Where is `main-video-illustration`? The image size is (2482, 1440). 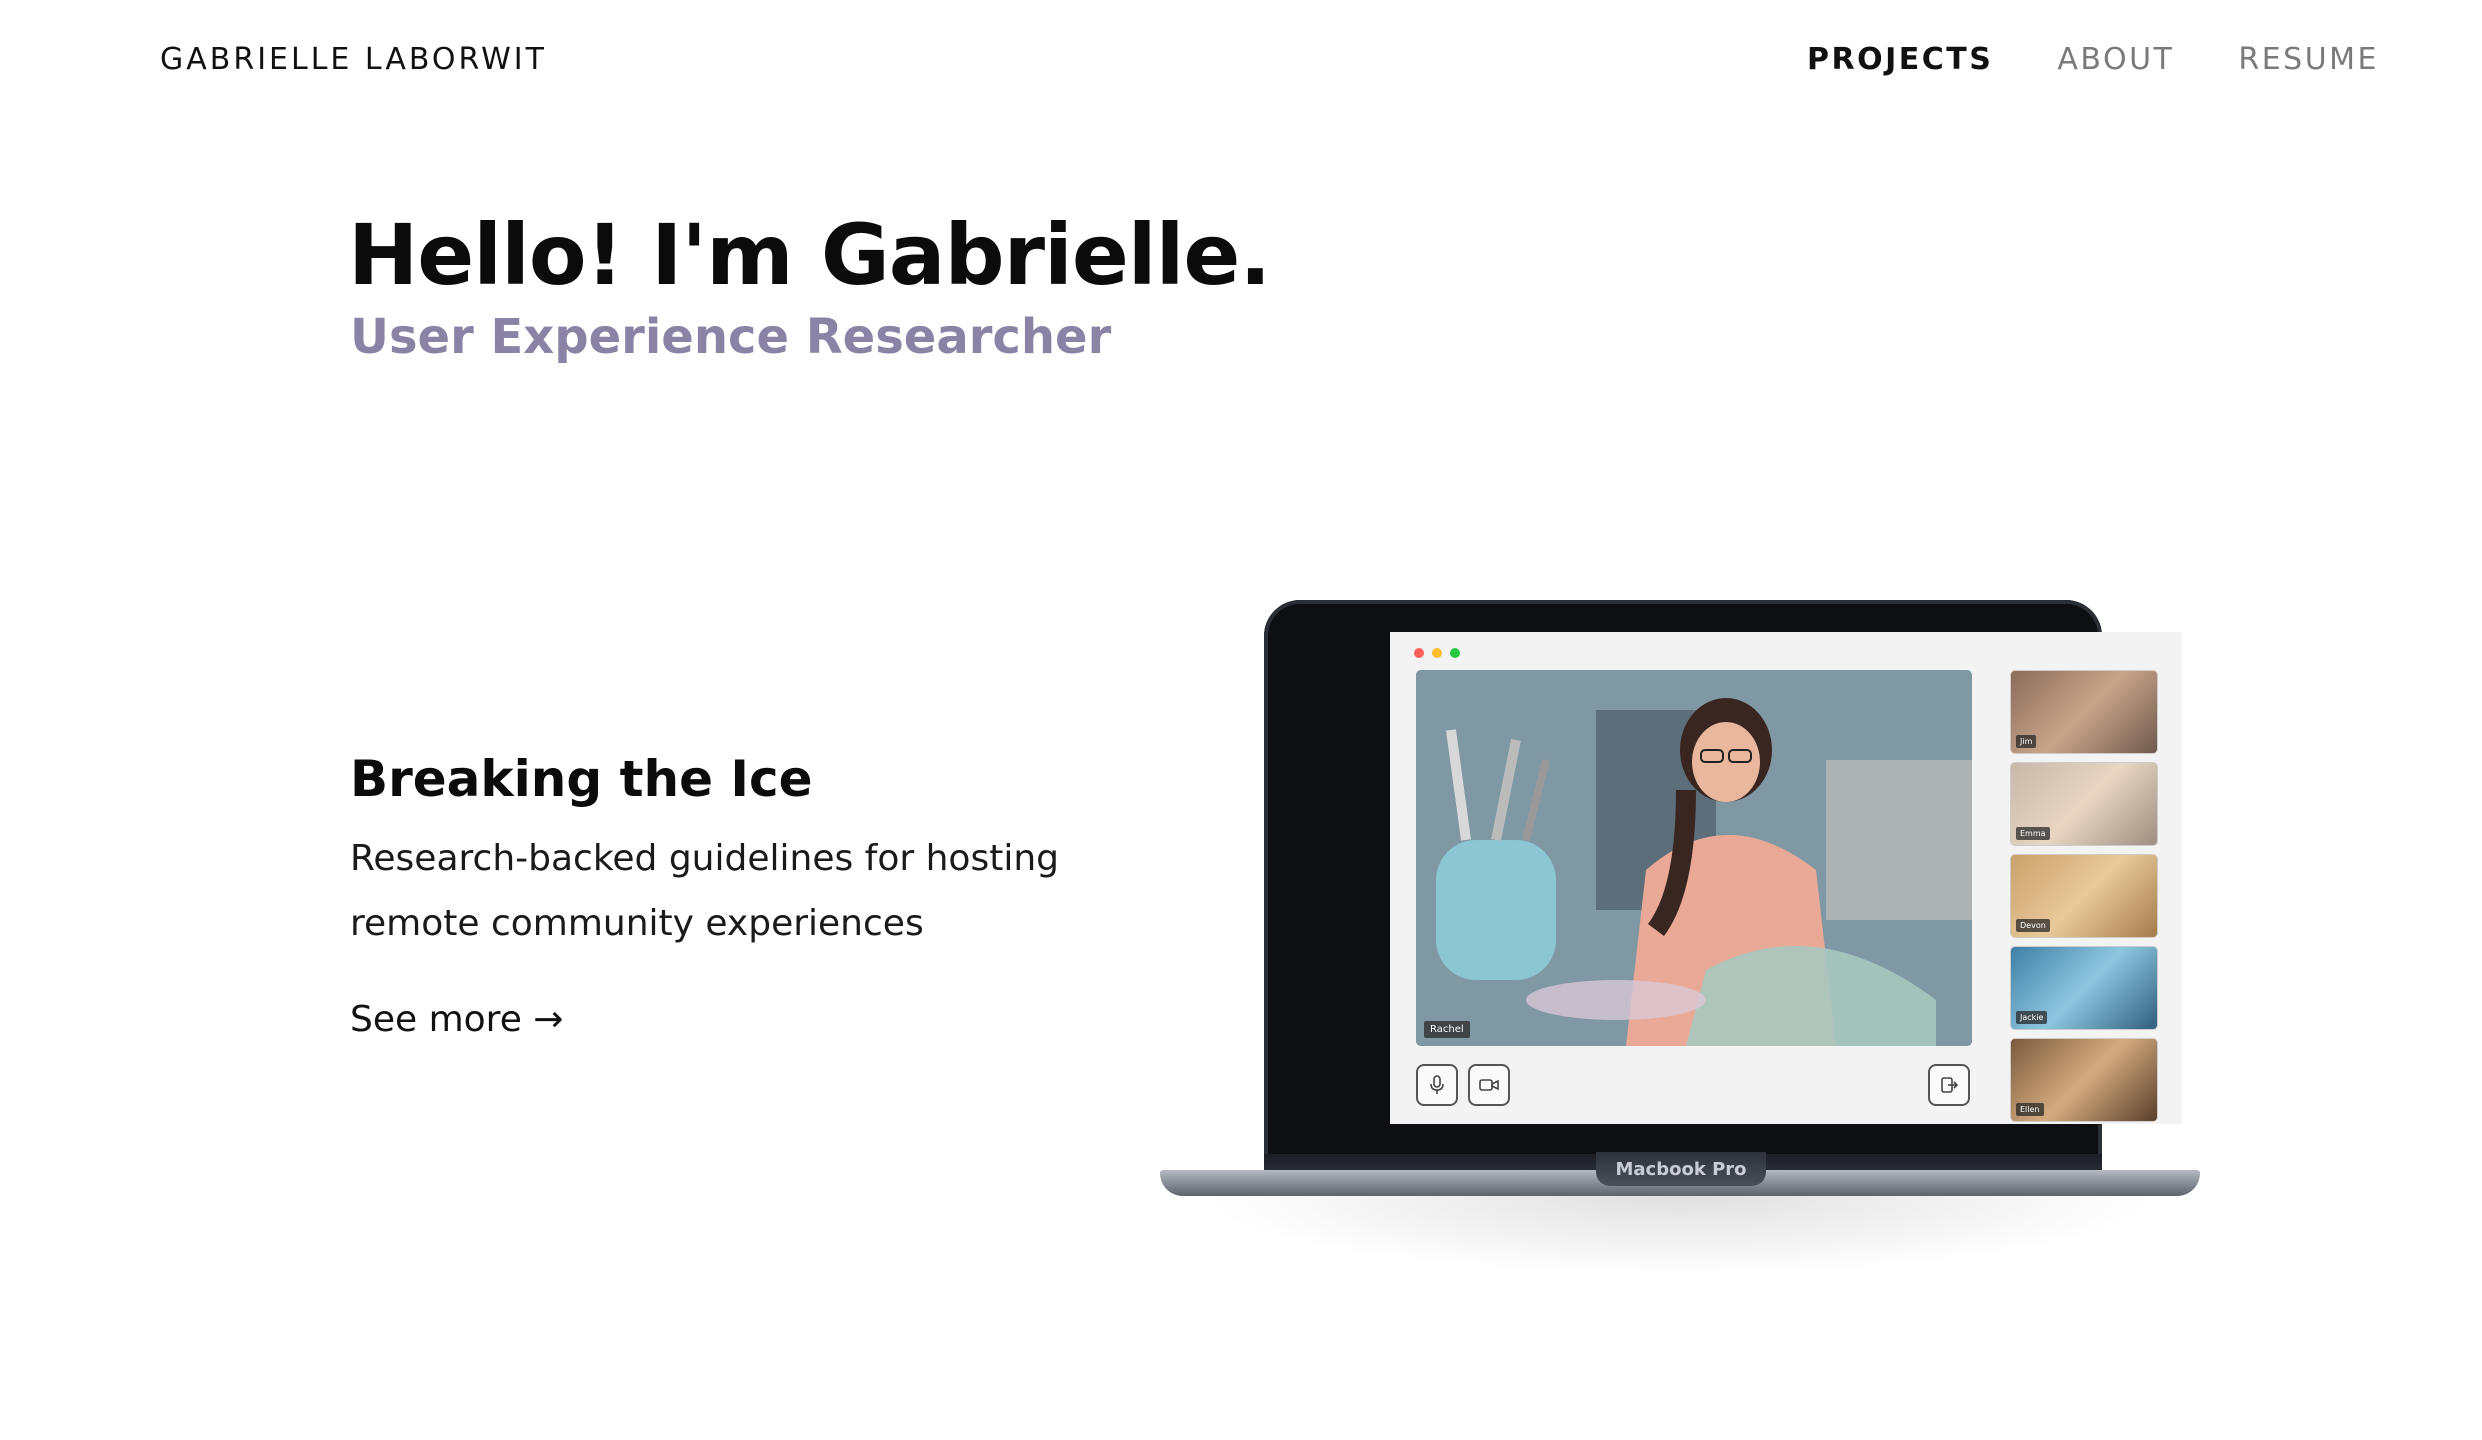
main-video-illustration is located at coordinates (1694, 858).